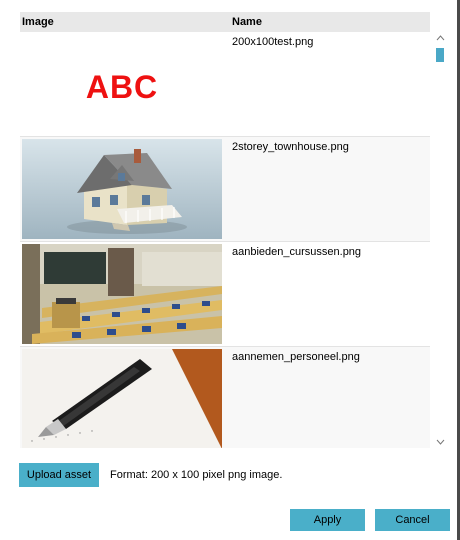 The width and height of the screenshot is (460, 540). I want to click on asset-name: aannemen_personeel.png, so click(296, 357).